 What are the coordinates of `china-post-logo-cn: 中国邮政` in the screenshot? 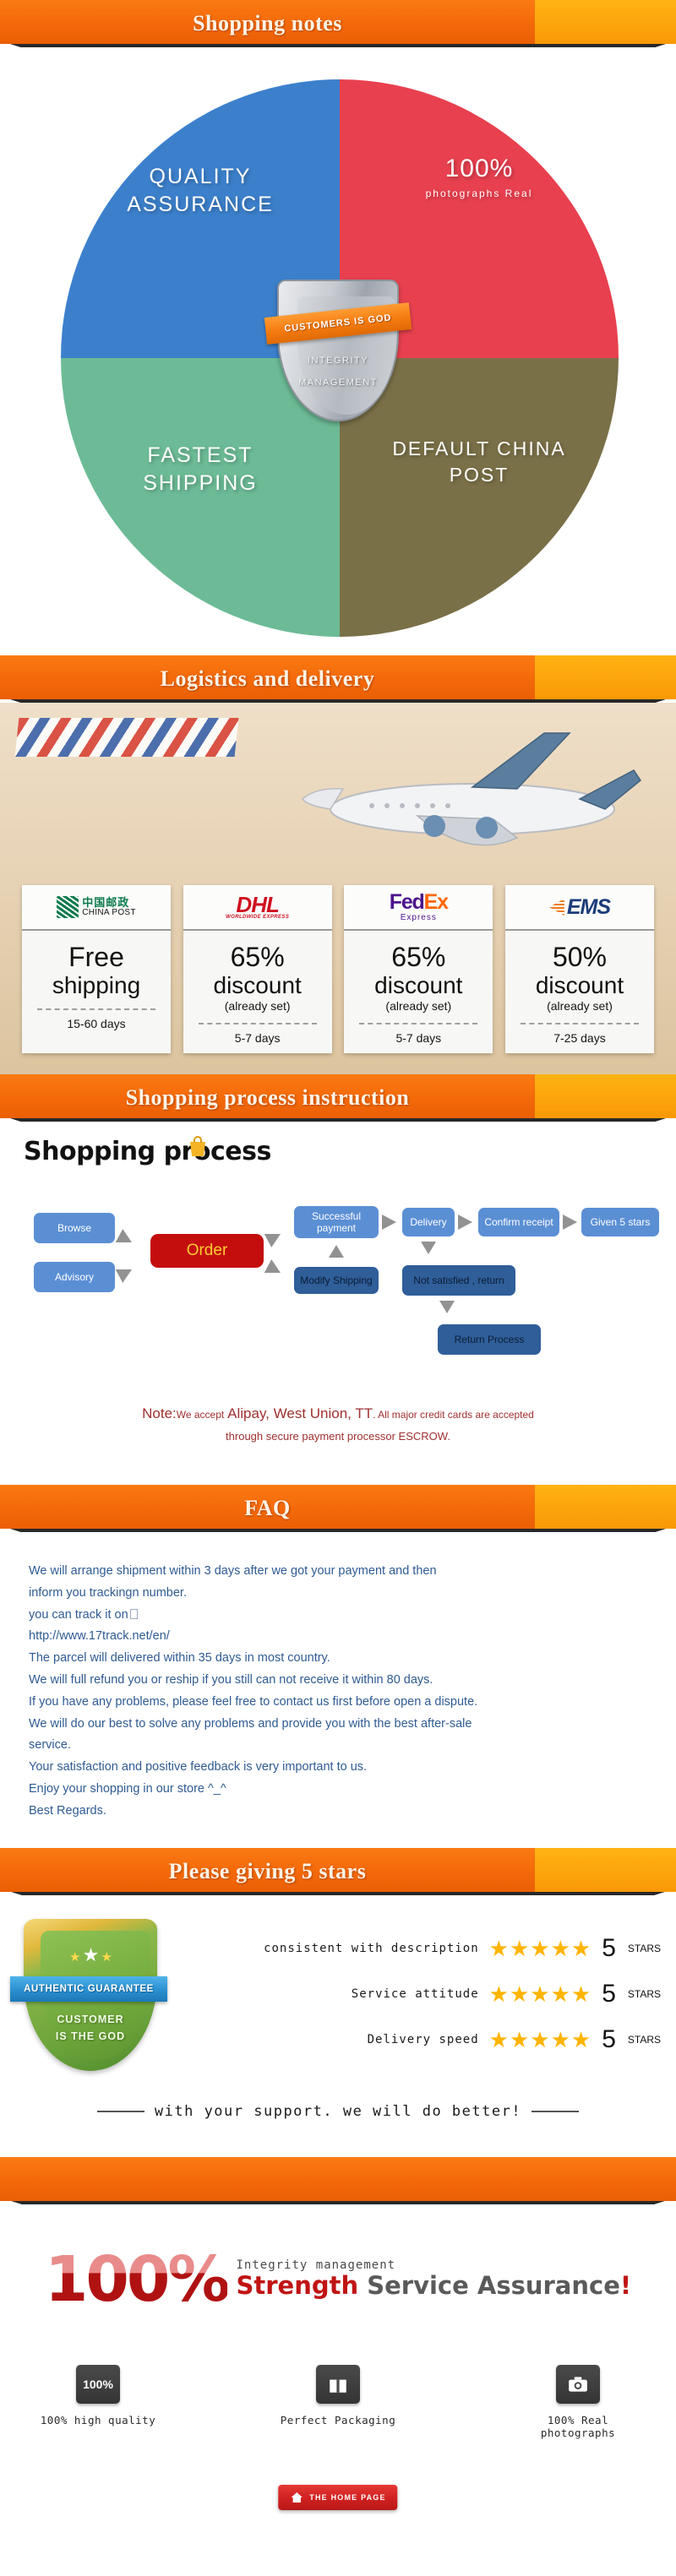 It's located at (106, 902).